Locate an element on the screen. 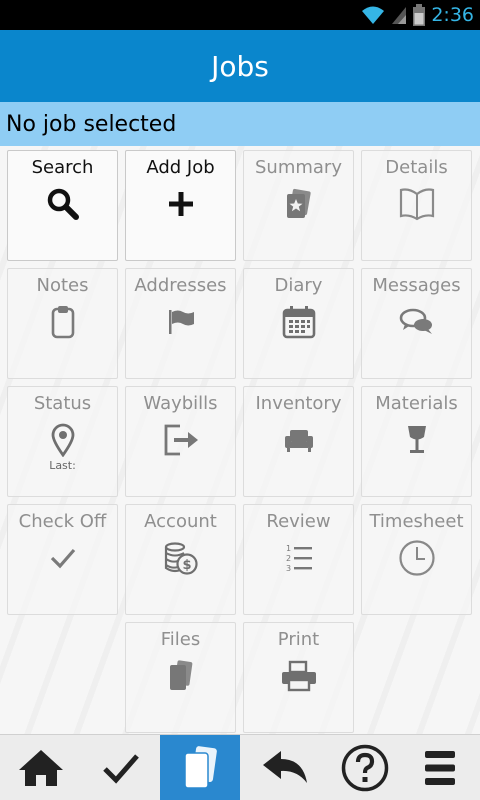 This screenshot has width=480, height=800. home-icon is located at coordinates (41, 768).